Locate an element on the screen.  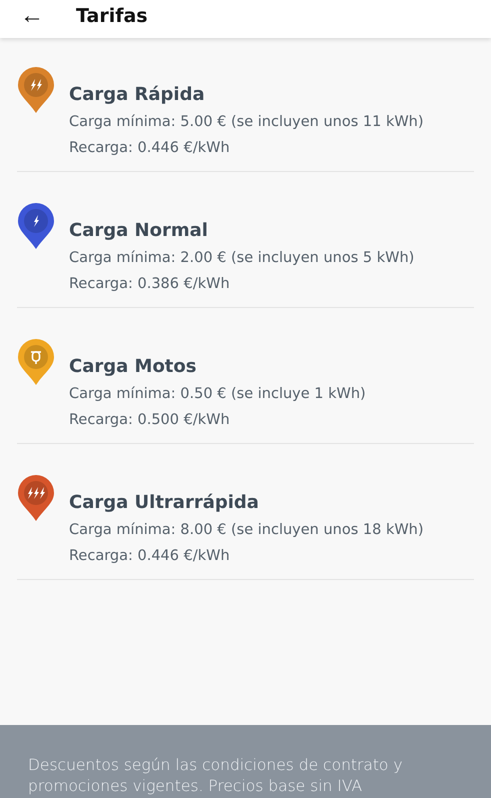
page-title: Tarifas is located at coordinates (112, 16).